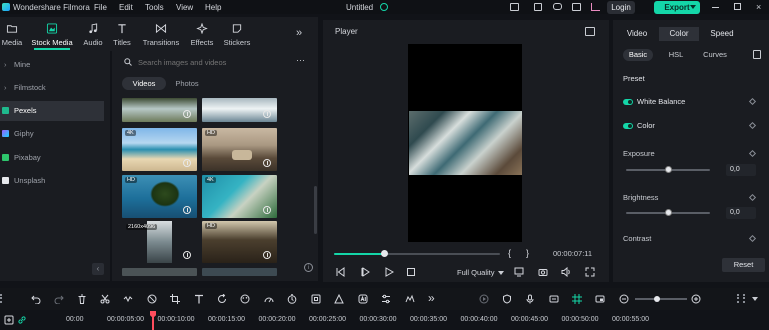  Describe the element at coordinates (316, 299) in the screenshot. I see `fit-frame-icon` at that location.